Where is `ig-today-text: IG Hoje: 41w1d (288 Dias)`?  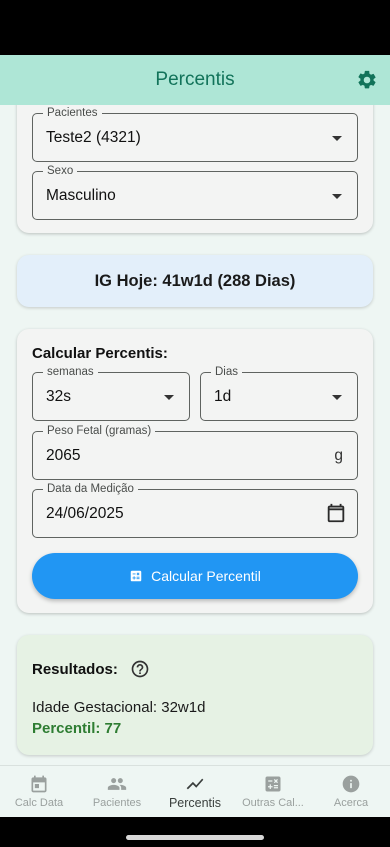 ig-today-text: IG Hoje: 41w1d (288 Dias) is located at coordinates (195, 280).